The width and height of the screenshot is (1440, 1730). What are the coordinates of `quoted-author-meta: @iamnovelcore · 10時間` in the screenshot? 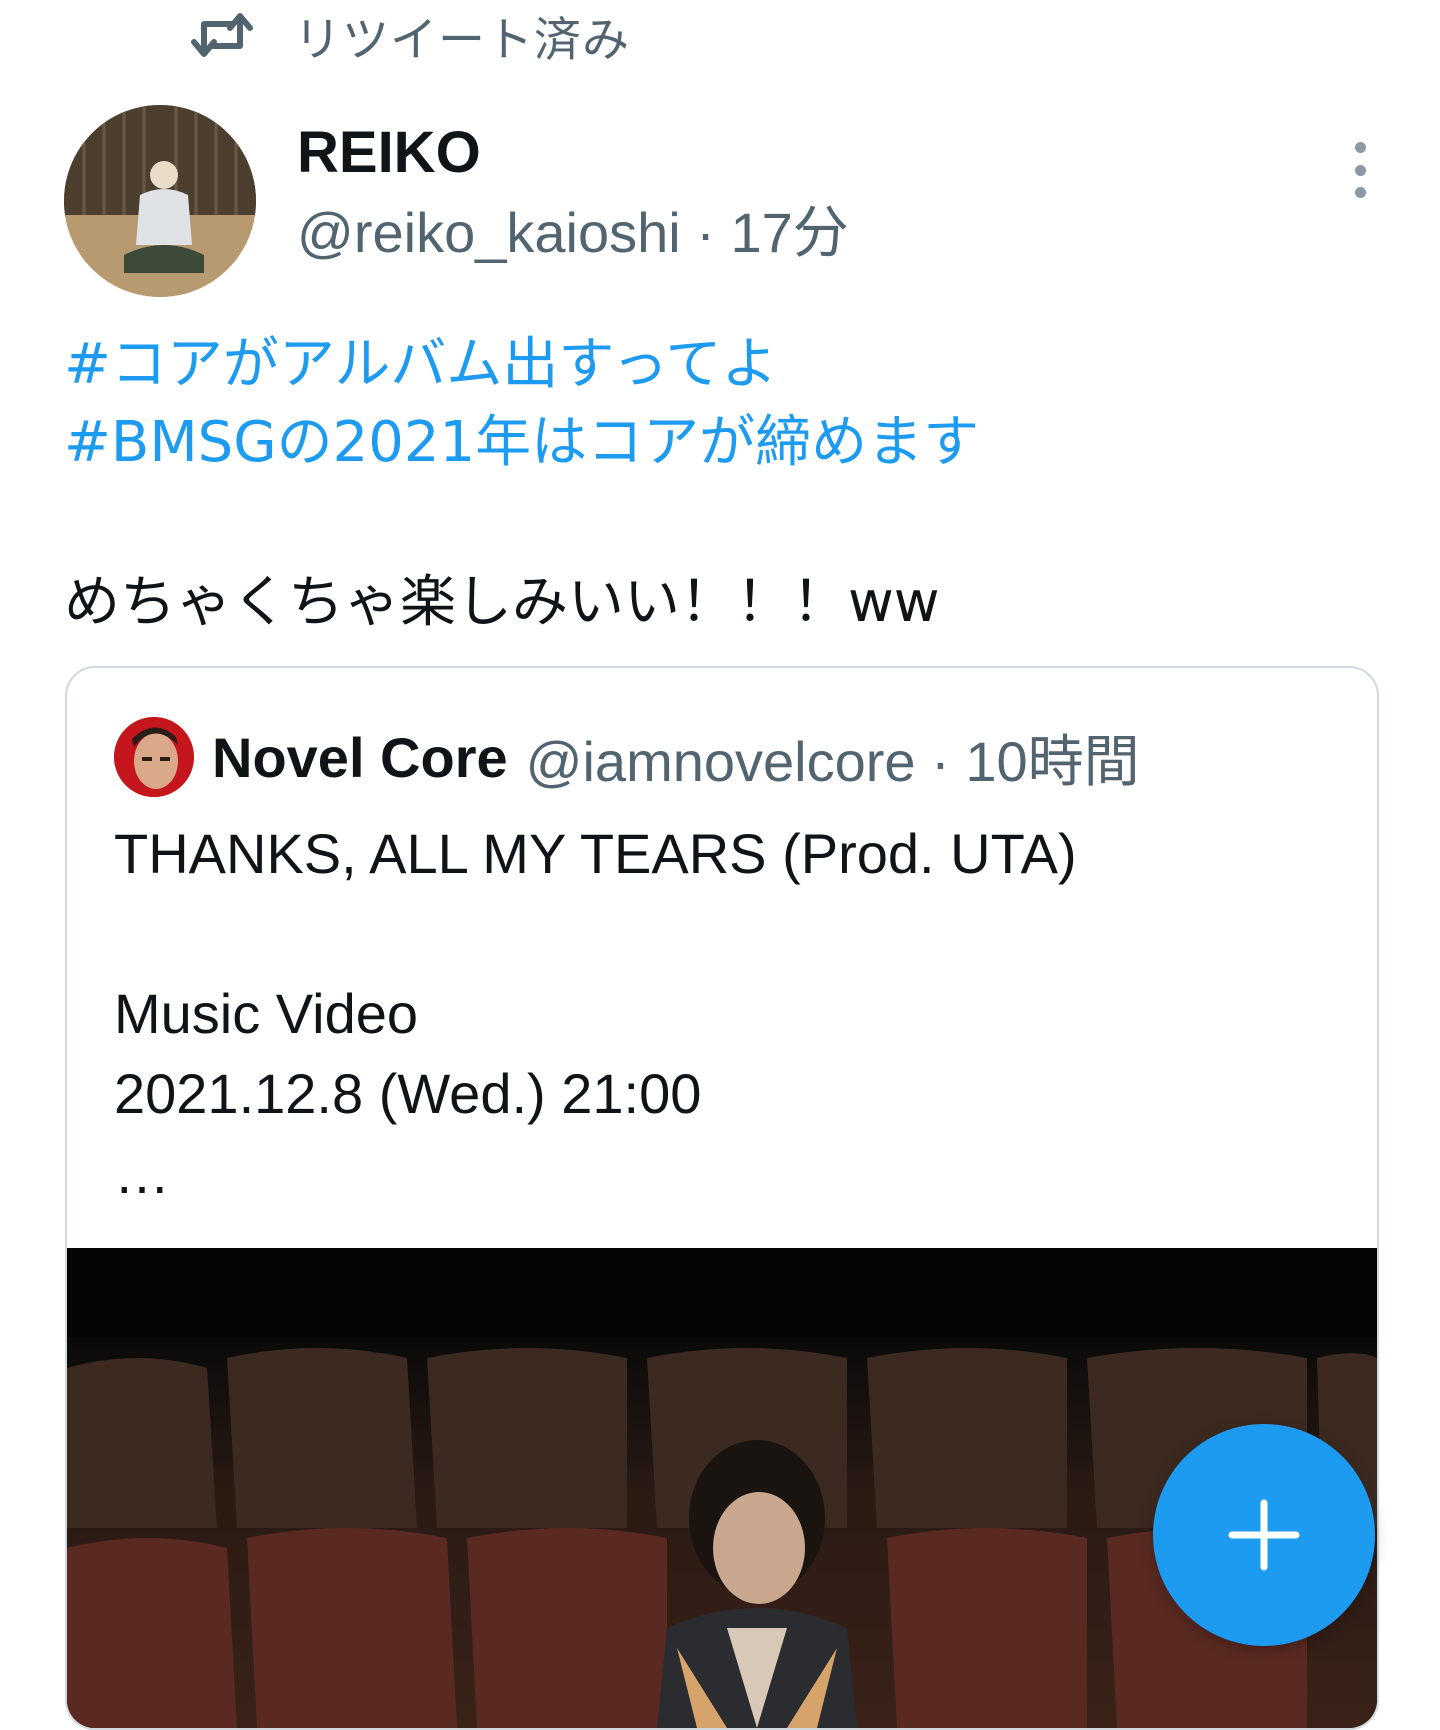 It's located at (833, 757).